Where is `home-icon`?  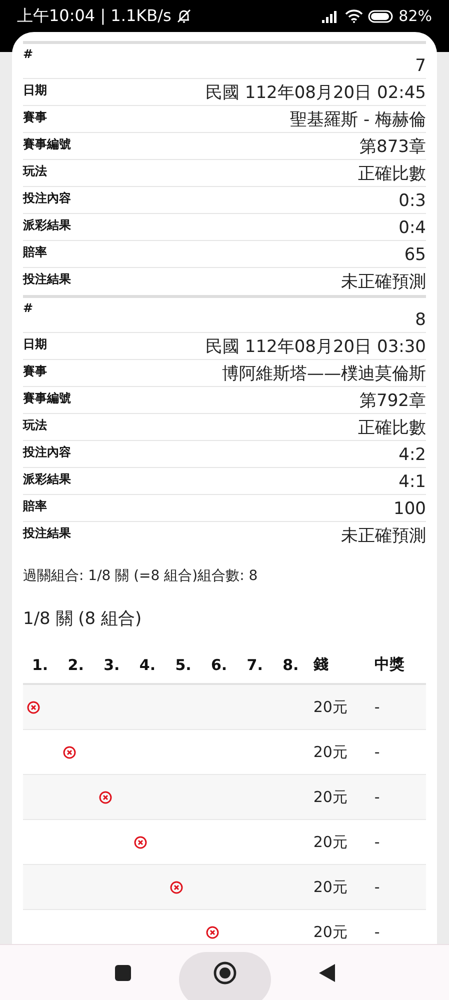 home-icon is located at coordinates (224, 972).